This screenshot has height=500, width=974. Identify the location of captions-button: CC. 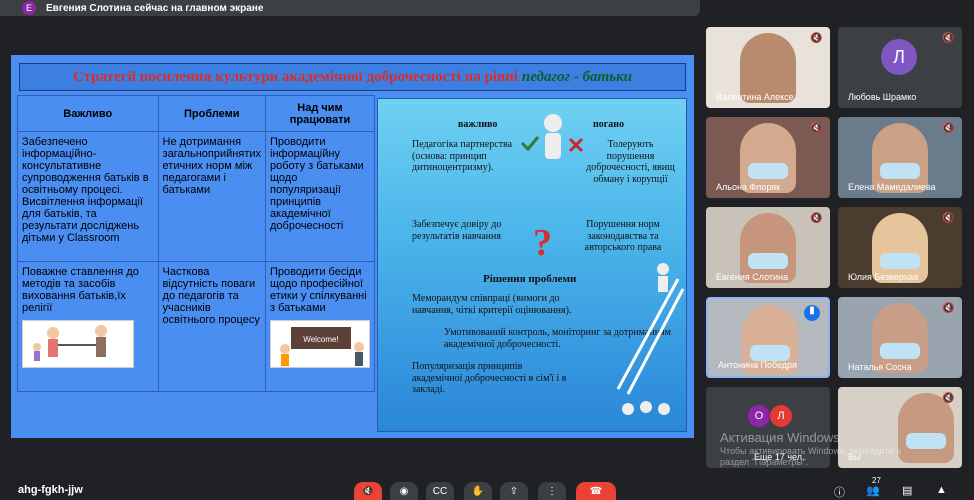
(440, 491).